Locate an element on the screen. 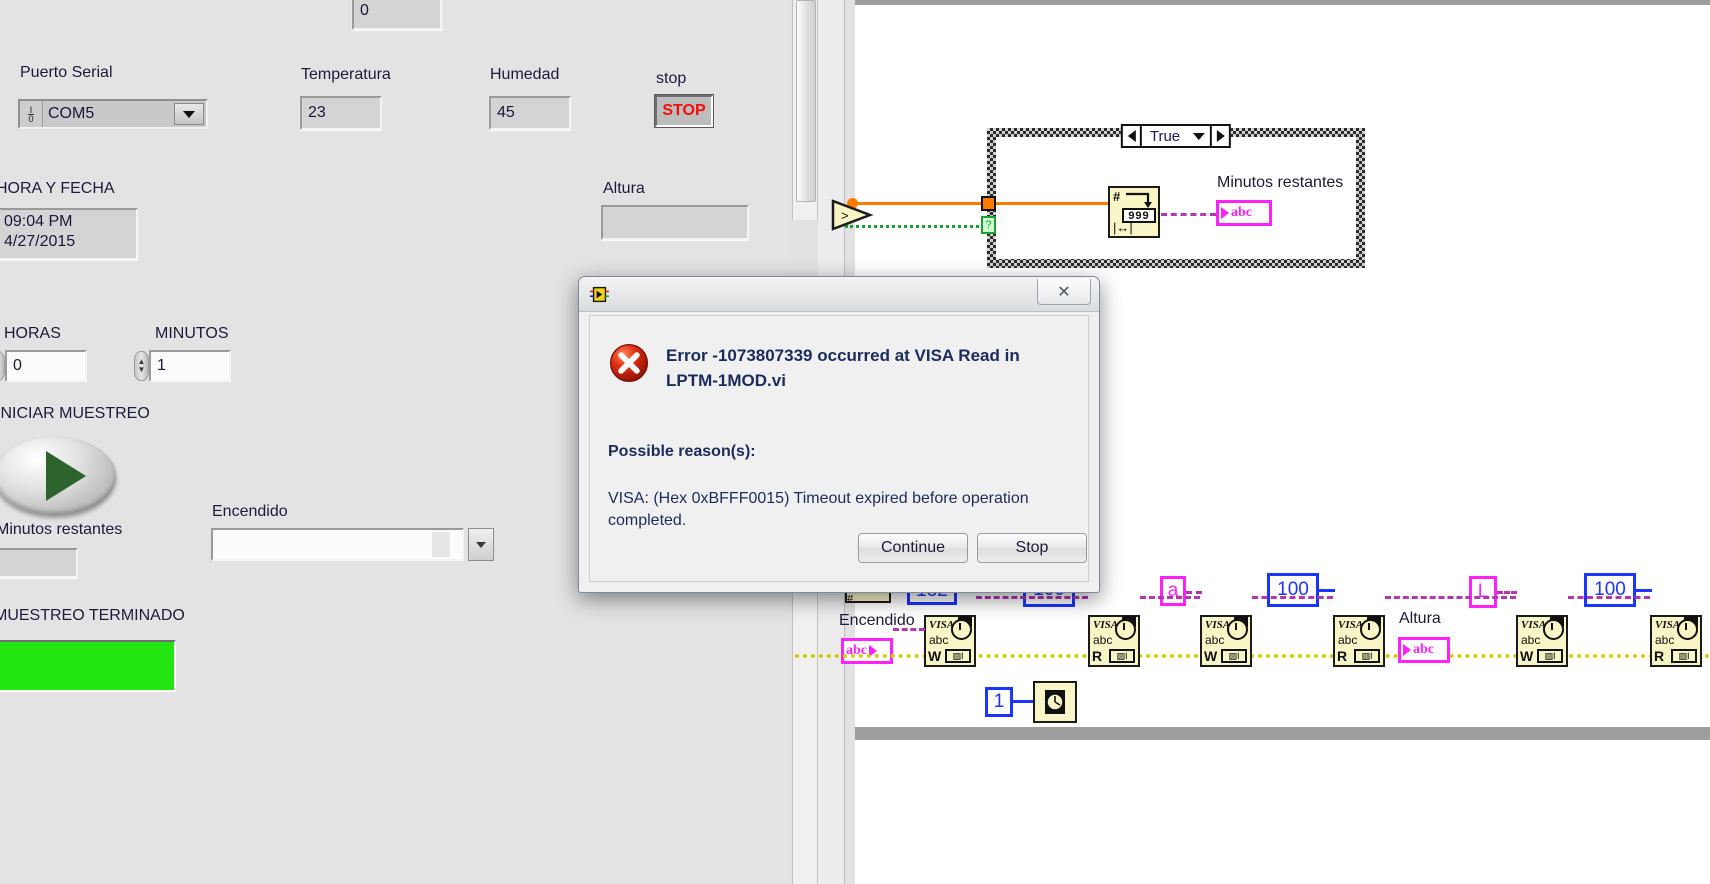 The height and width of the screenshot is (884, 1710). visa-read-1: VISA abc R ▨I is located at coordinates (1114, 641).